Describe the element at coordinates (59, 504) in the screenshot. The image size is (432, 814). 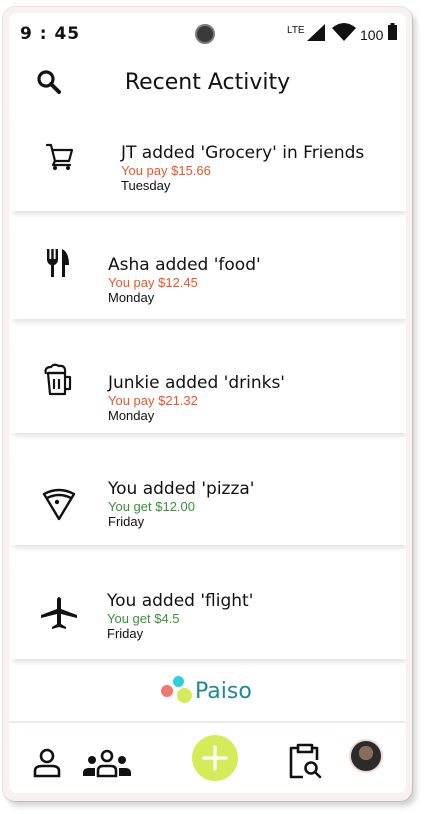
I see `pizza-icon` at that location.